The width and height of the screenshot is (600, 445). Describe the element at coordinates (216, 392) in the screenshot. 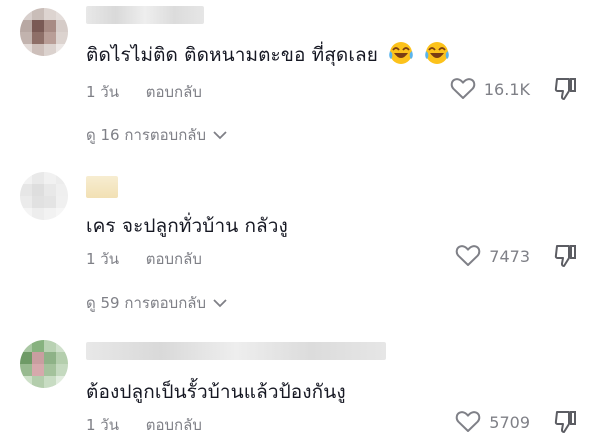

I see `comment-text: ต้องปลูกเป็นรั้วบ้านแล้วป้องกันงู` at that location.